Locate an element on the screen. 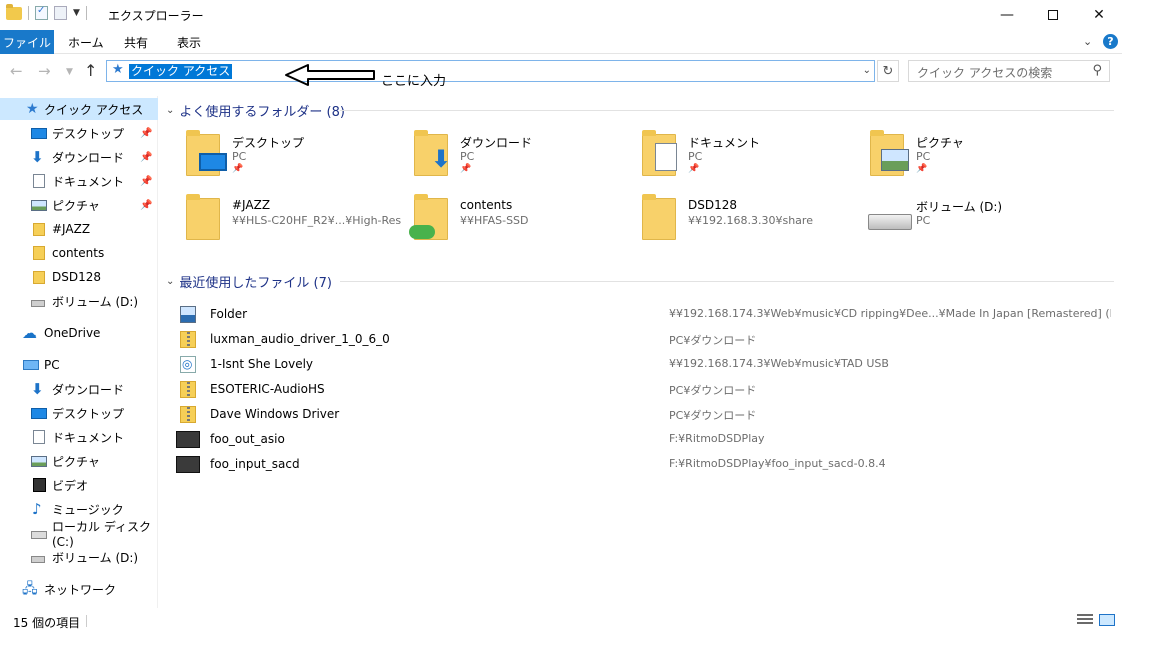 The image size is (1152, 648). back-arrow-icon: ← is located at coordinates (16, 71).